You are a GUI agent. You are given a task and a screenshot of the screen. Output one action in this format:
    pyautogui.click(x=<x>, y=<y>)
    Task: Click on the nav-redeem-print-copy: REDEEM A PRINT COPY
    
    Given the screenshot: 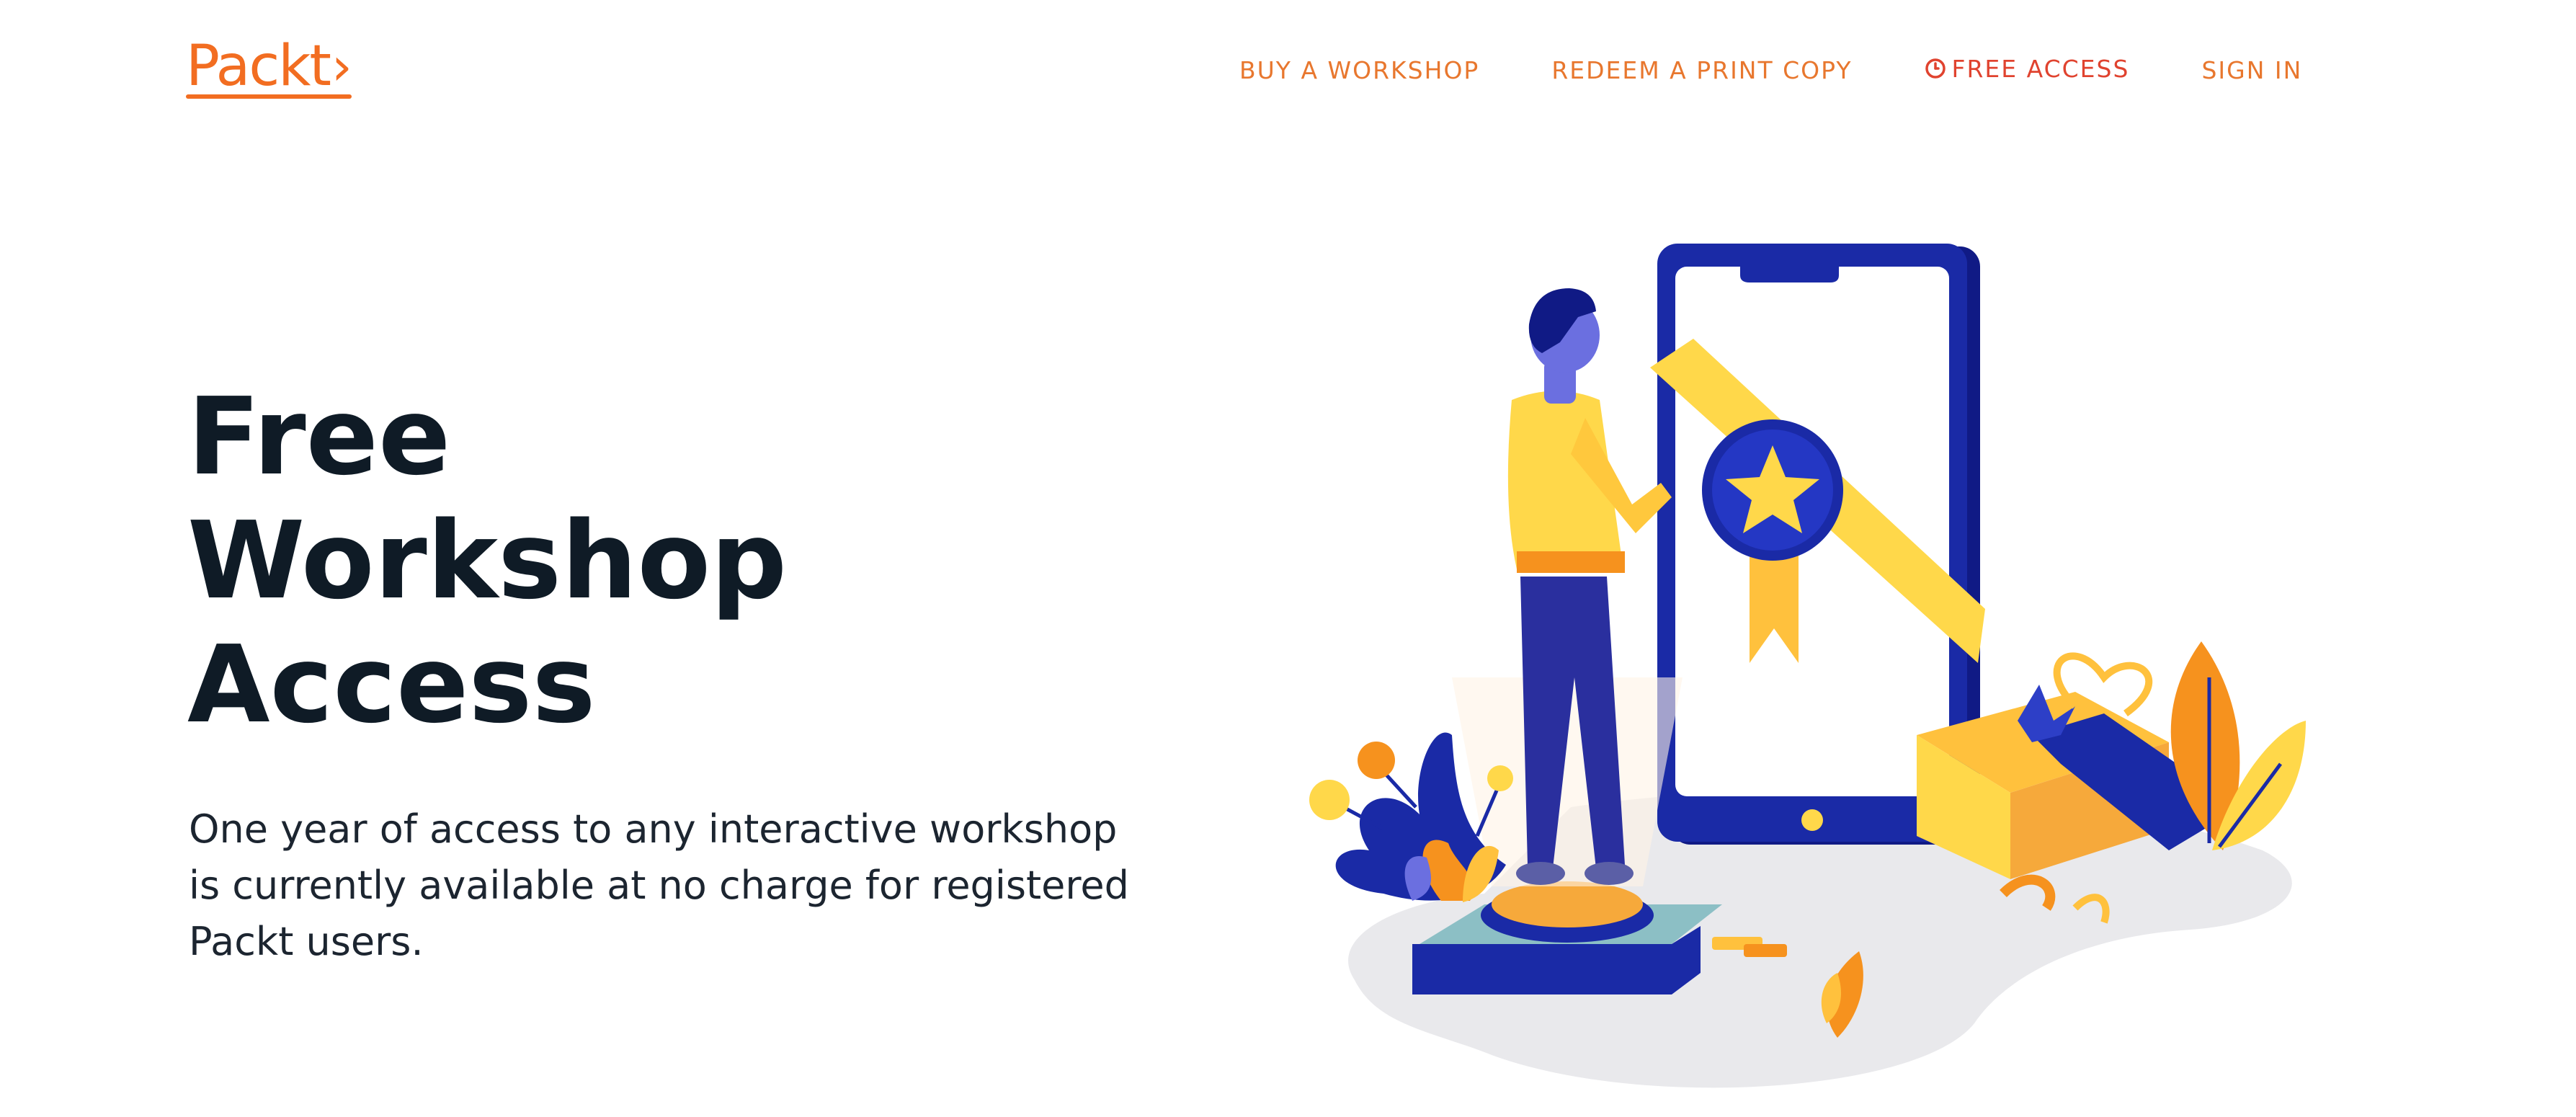 What is the action you would take?
    pyautogui.click(x=1701, y=70)
    